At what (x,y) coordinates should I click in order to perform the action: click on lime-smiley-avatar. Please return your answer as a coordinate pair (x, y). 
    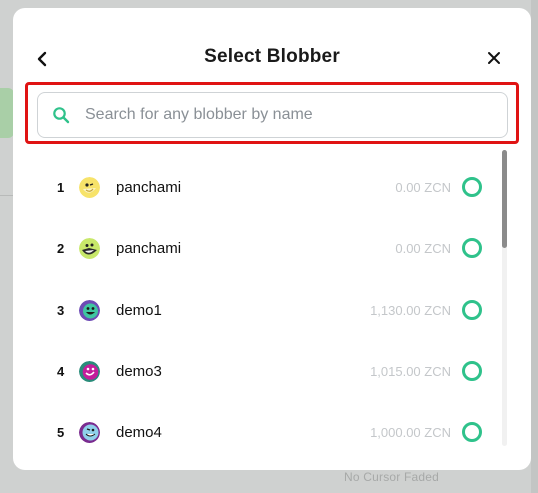
    Looking at the image, I should click on (89, 249).